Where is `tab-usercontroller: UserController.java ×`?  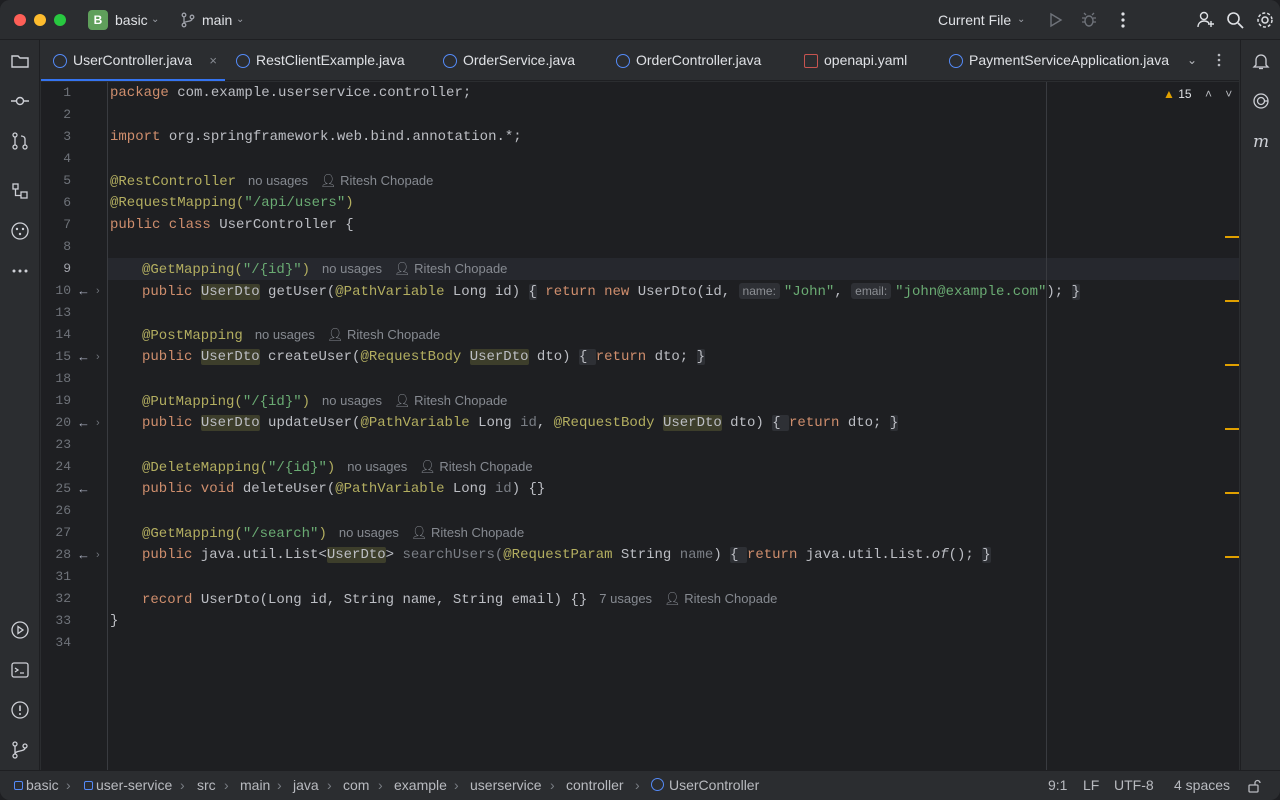 tab-usercontroller: UserController.java × is located at coordinates (133, 60).